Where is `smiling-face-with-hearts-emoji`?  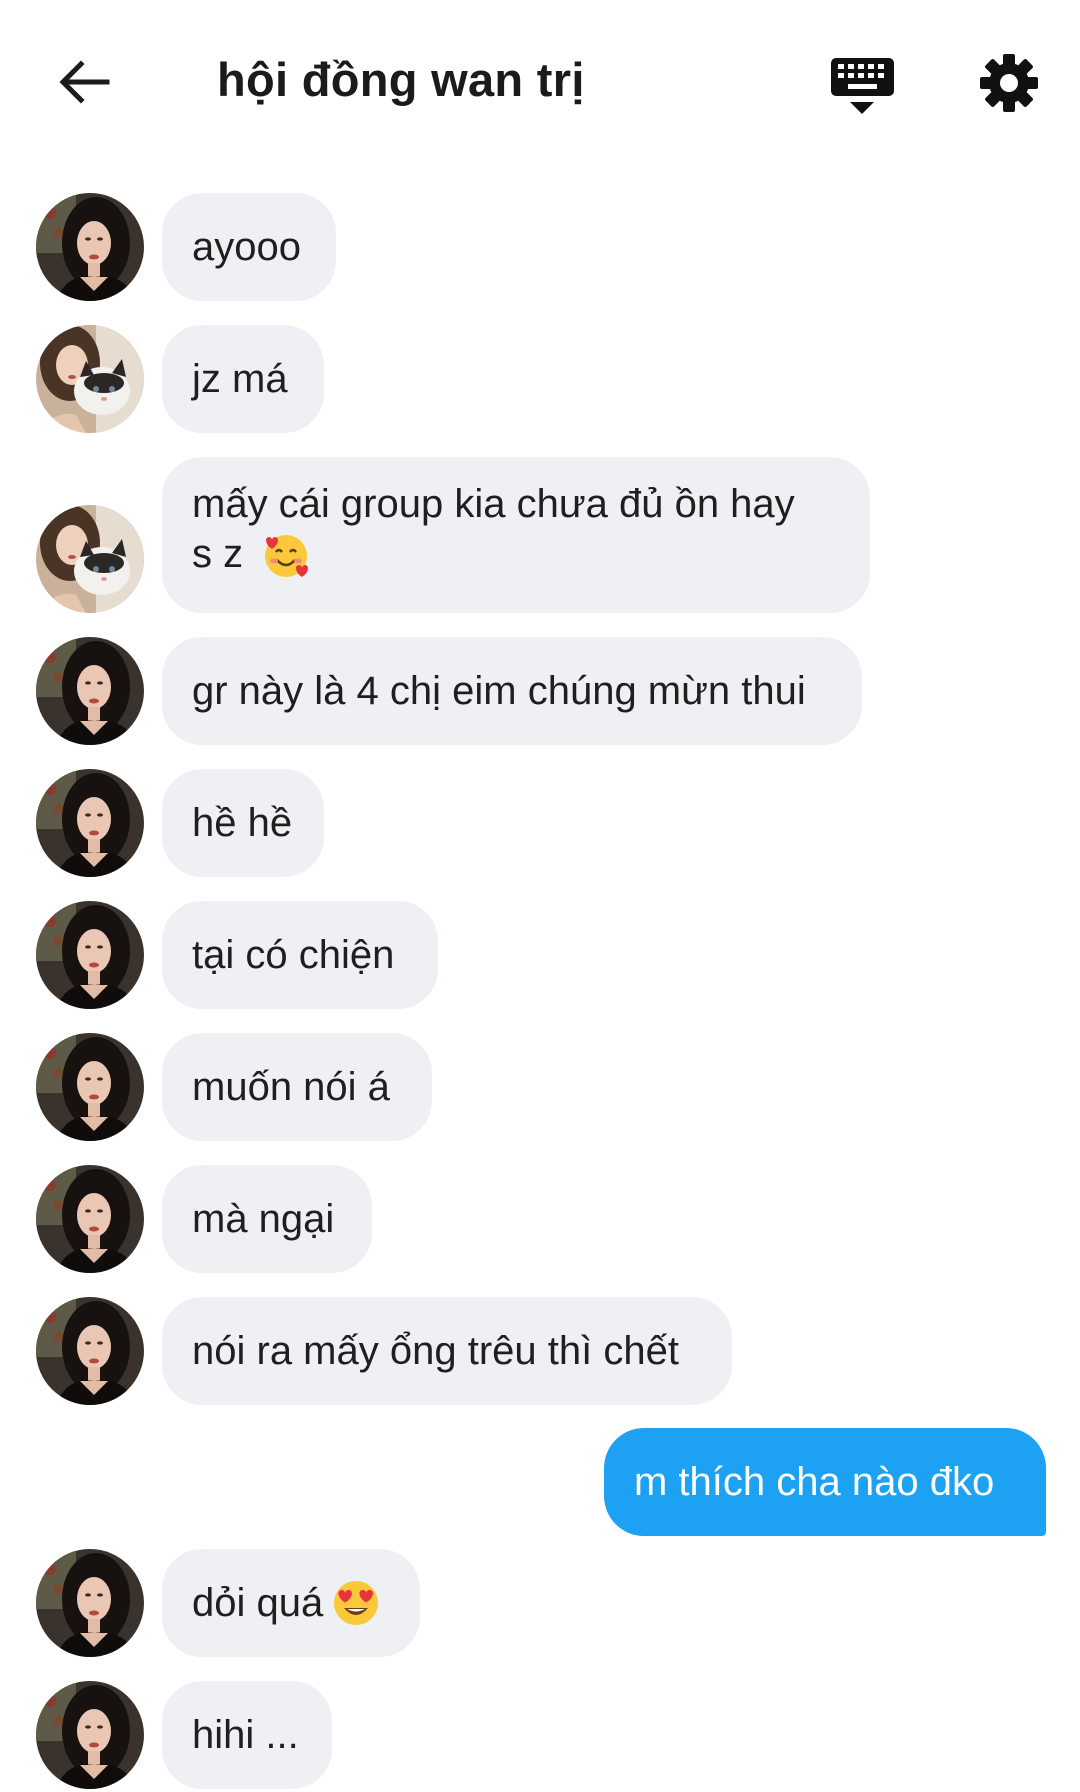 smiling-face-with-hearts-emoji is located at coordinates (287, 556).